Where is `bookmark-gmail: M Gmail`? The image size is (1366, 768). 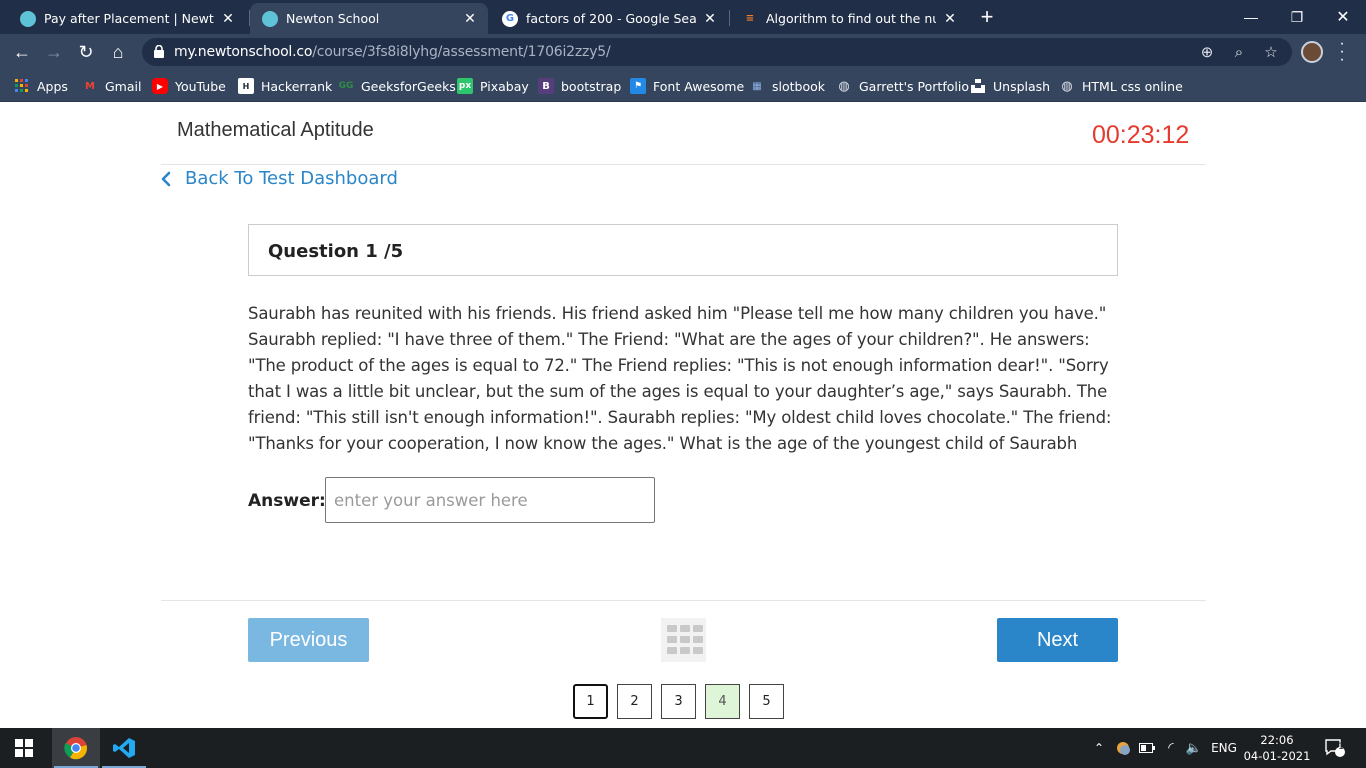
bookmark-gmail: M Gmail is located at coordinates (111, 86).